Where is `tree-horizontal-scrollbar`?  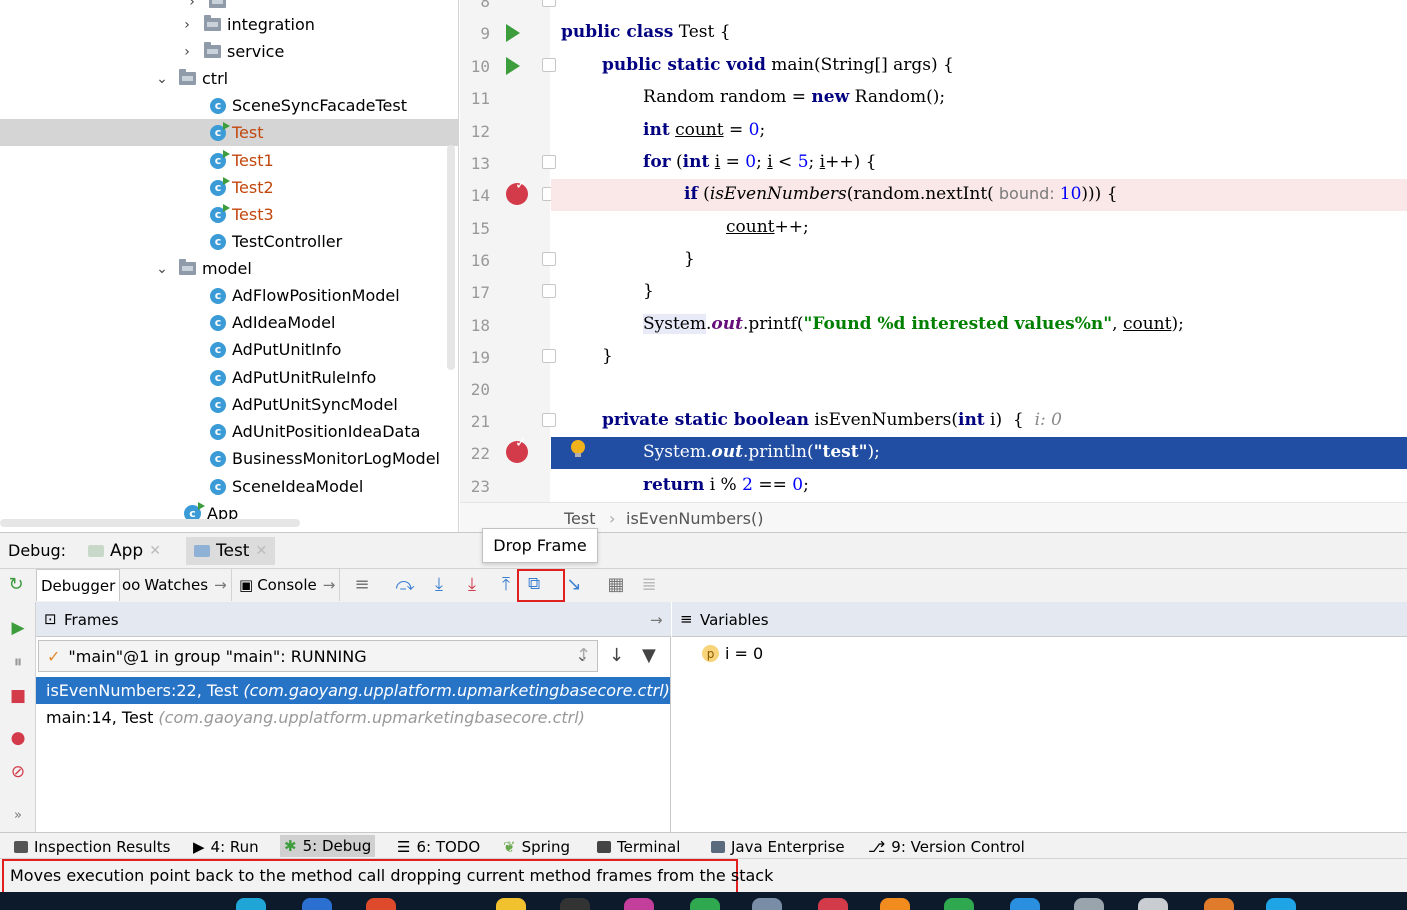 tree-horizontal-scrollbar is located at coordinates (150, 523).